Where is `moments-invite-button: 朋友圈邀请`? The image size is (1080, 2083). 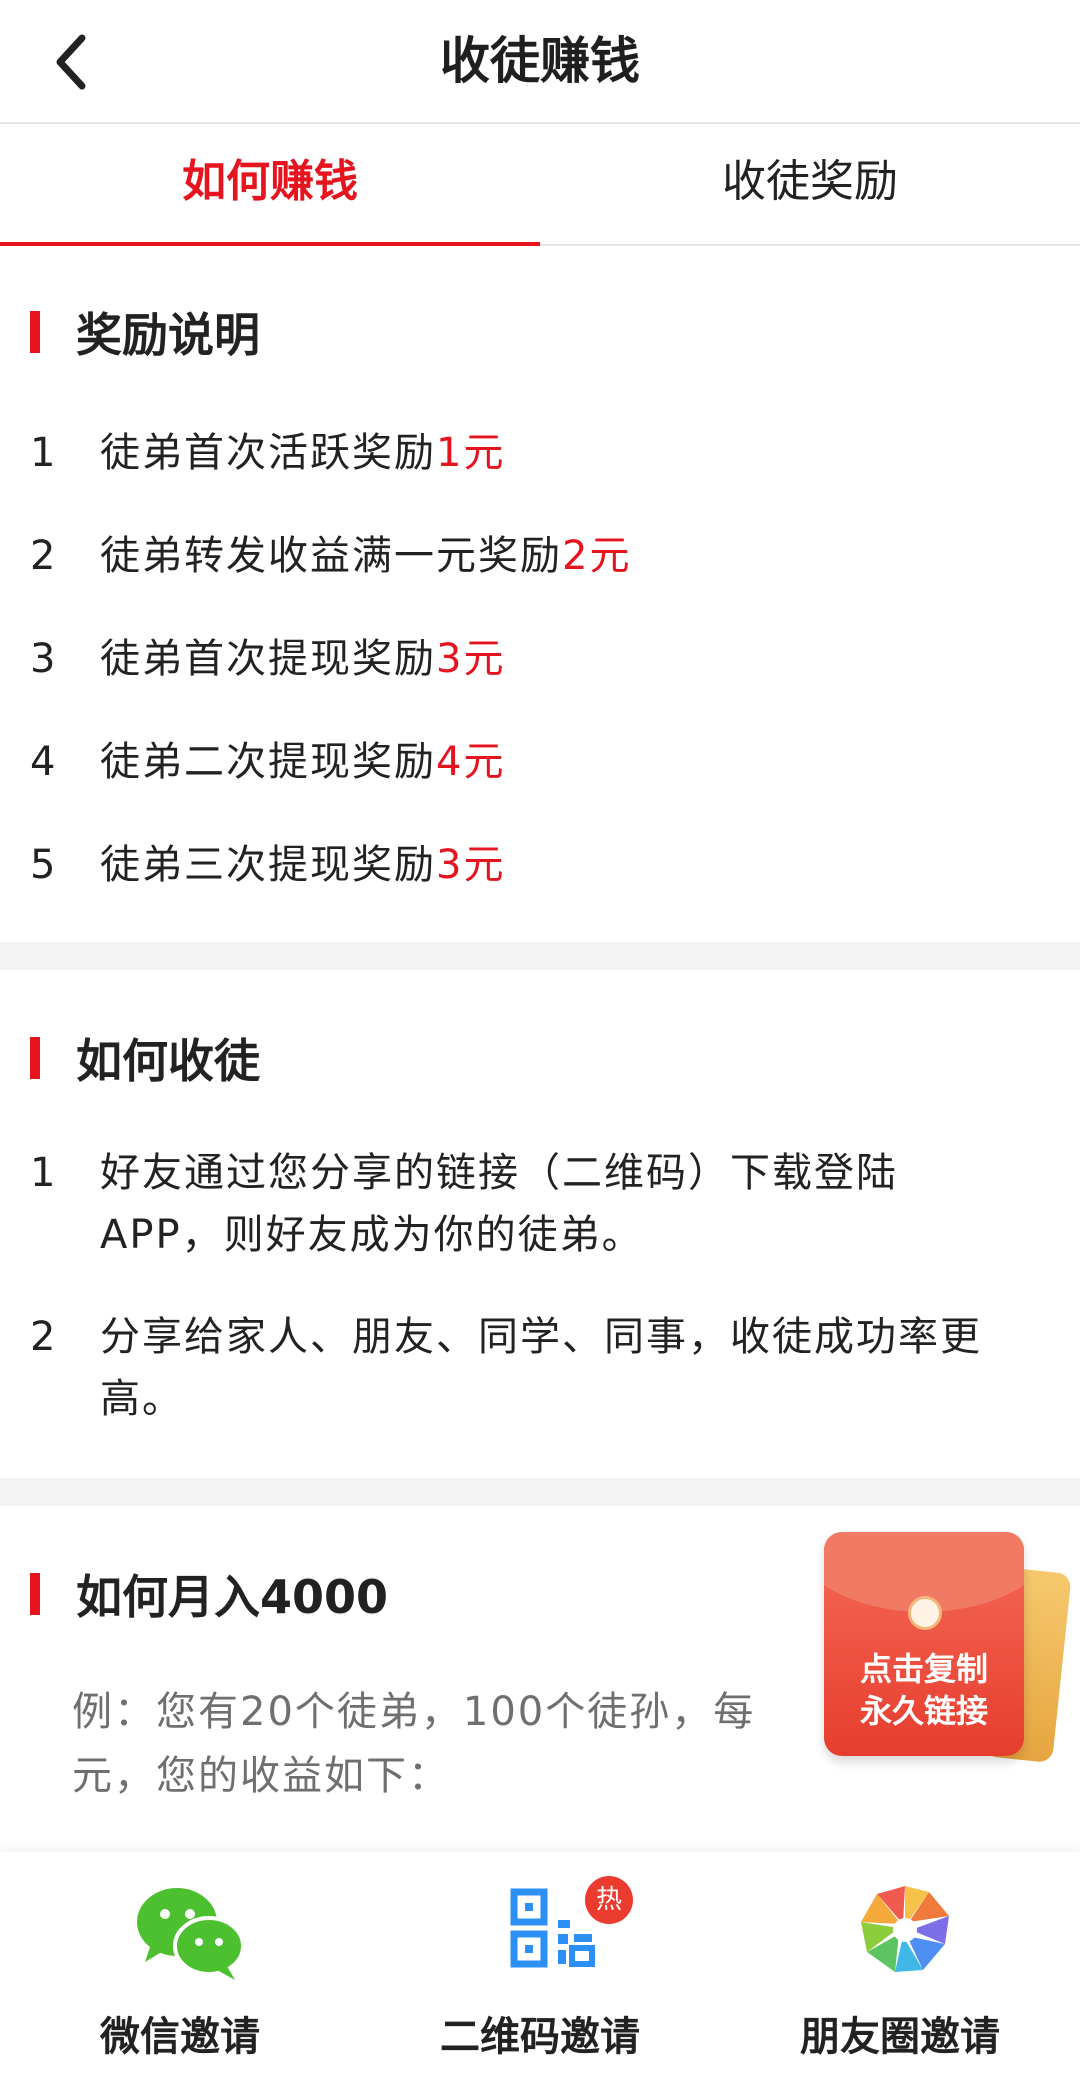 moments-invite-button: 朋友圈邀请 is located at coordinates (900, 1967).